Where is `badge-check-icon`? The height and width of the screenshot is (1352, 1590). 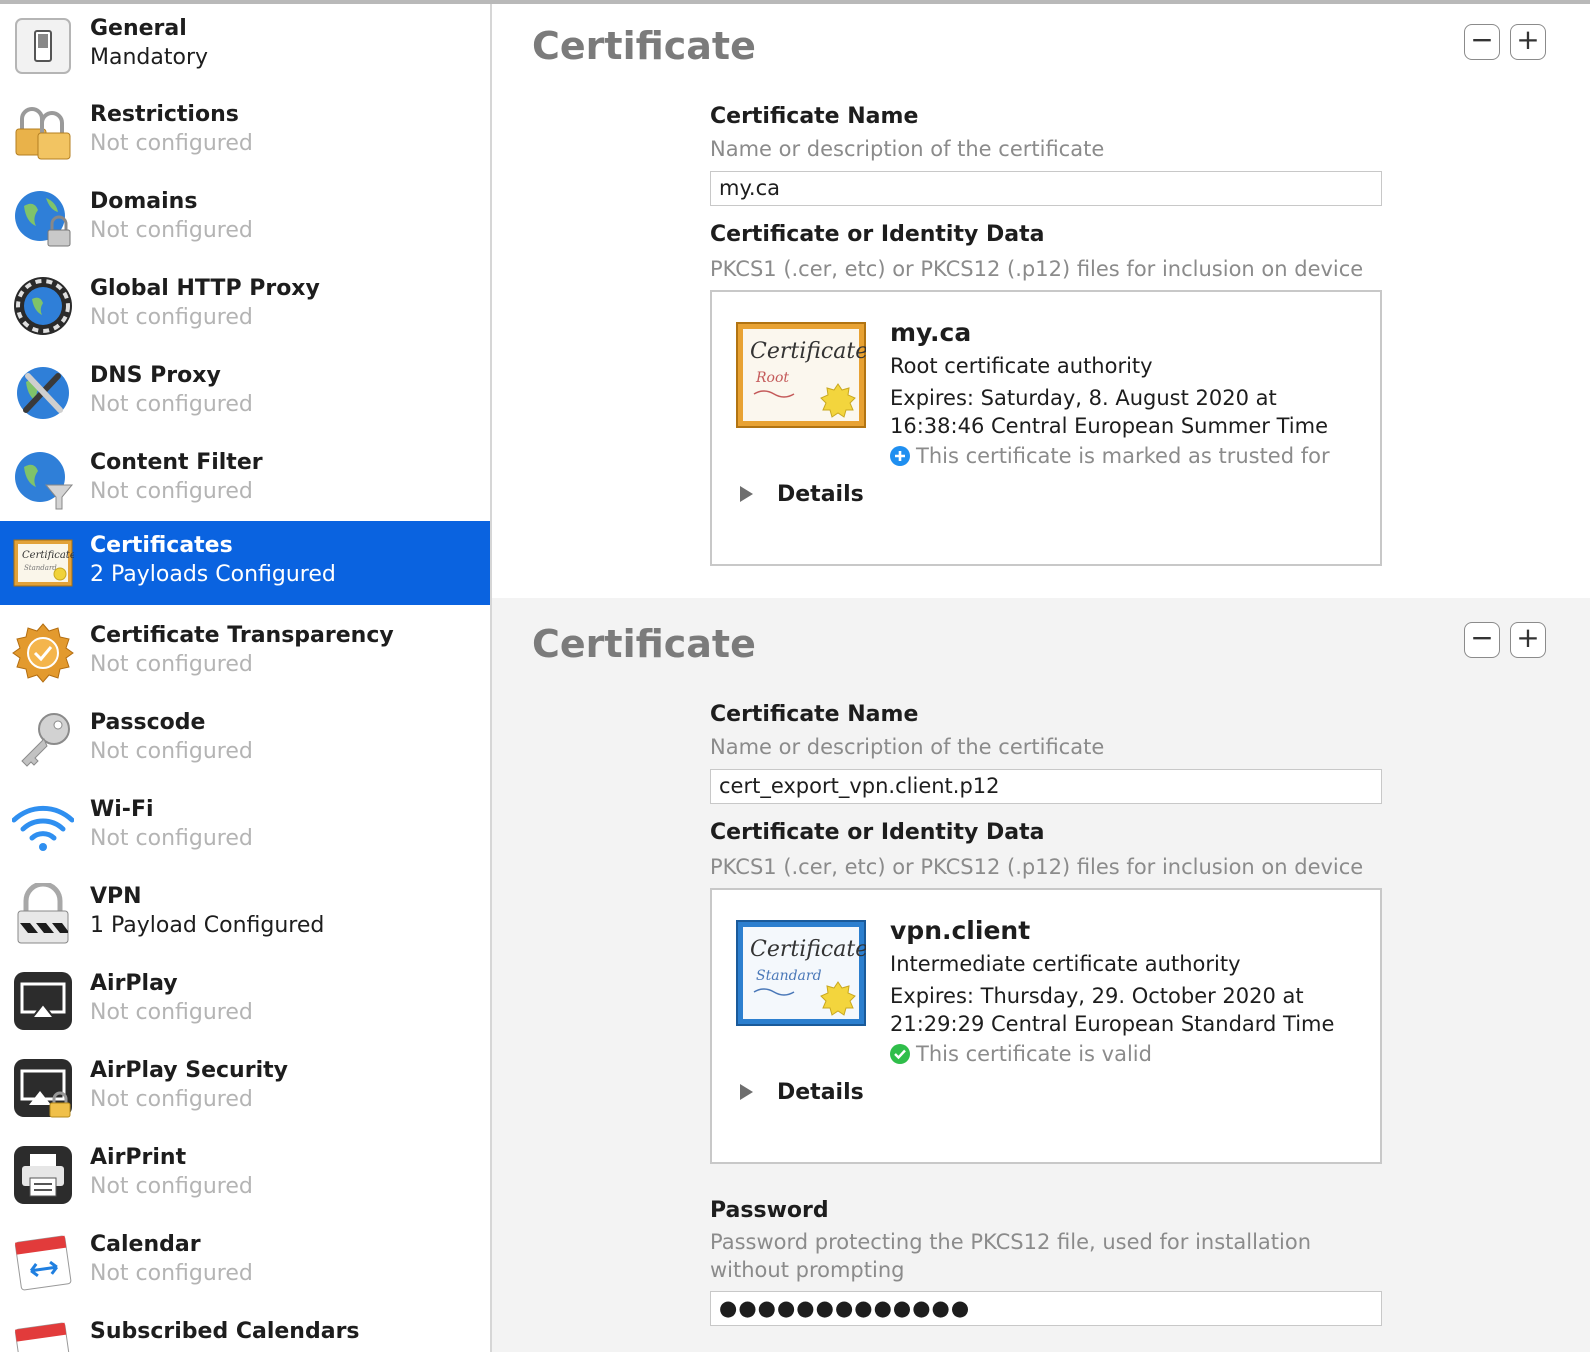
badge-check-icon is located at coordinates (43, 653).